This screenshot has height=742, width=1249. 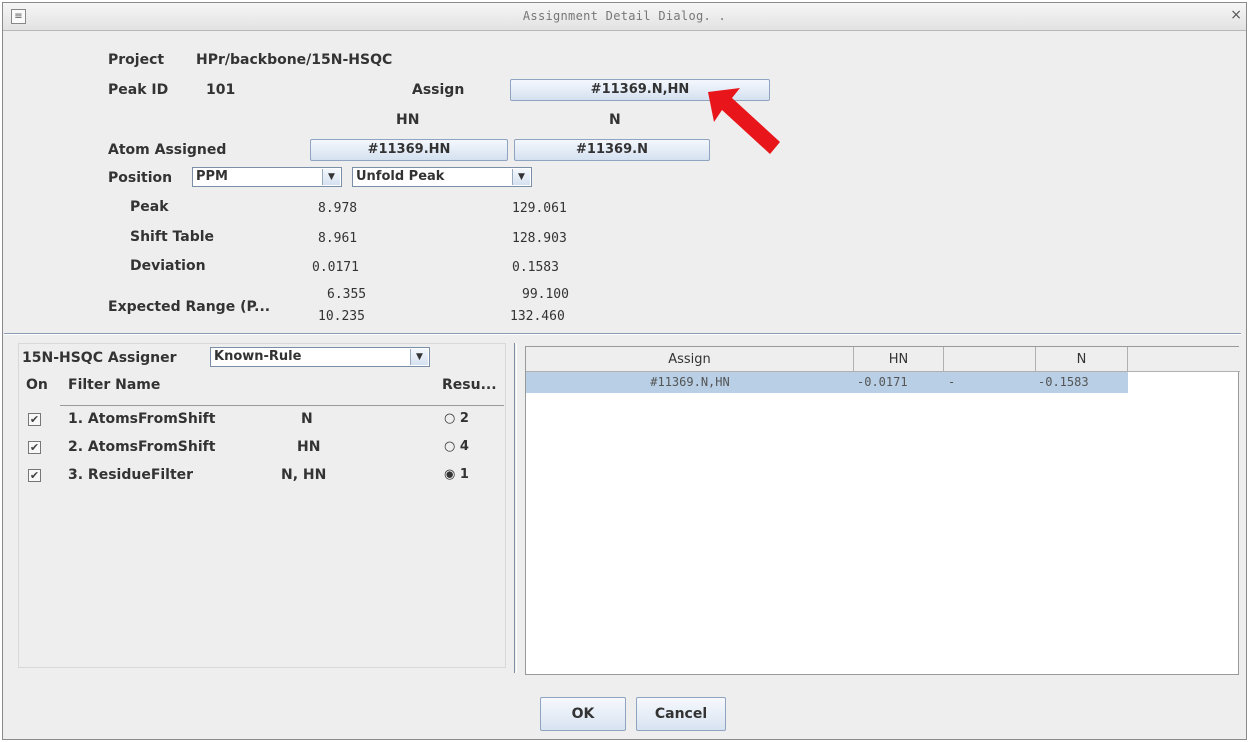 I want to click on peak-row-label: Peak, so click(x=149, y=207).